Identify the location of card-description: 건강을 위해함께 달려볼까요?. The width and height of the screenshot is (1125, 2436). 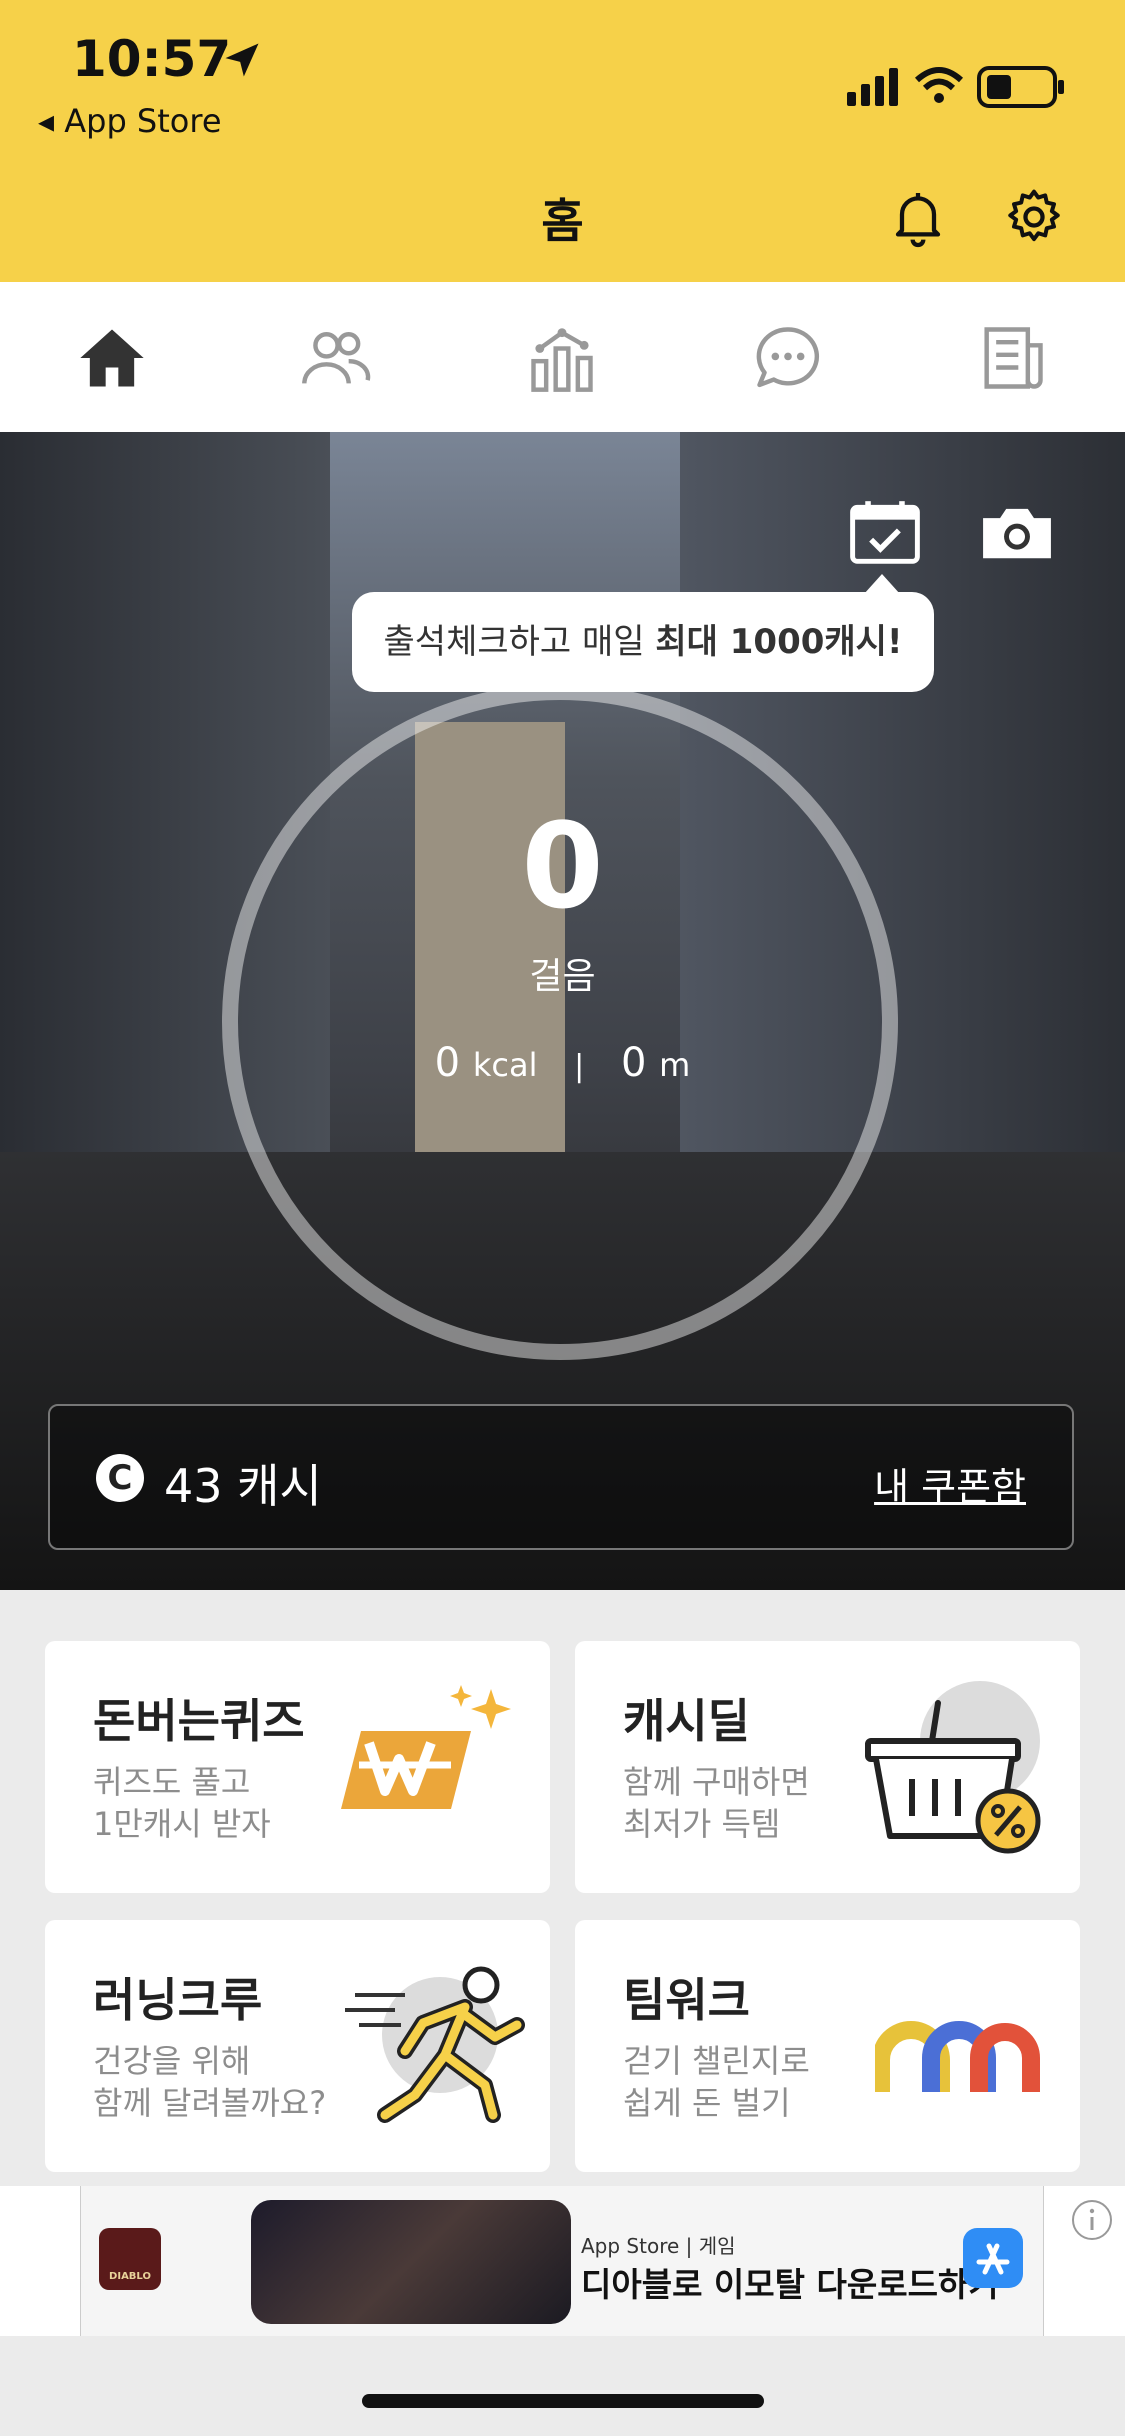
(209, 2082).